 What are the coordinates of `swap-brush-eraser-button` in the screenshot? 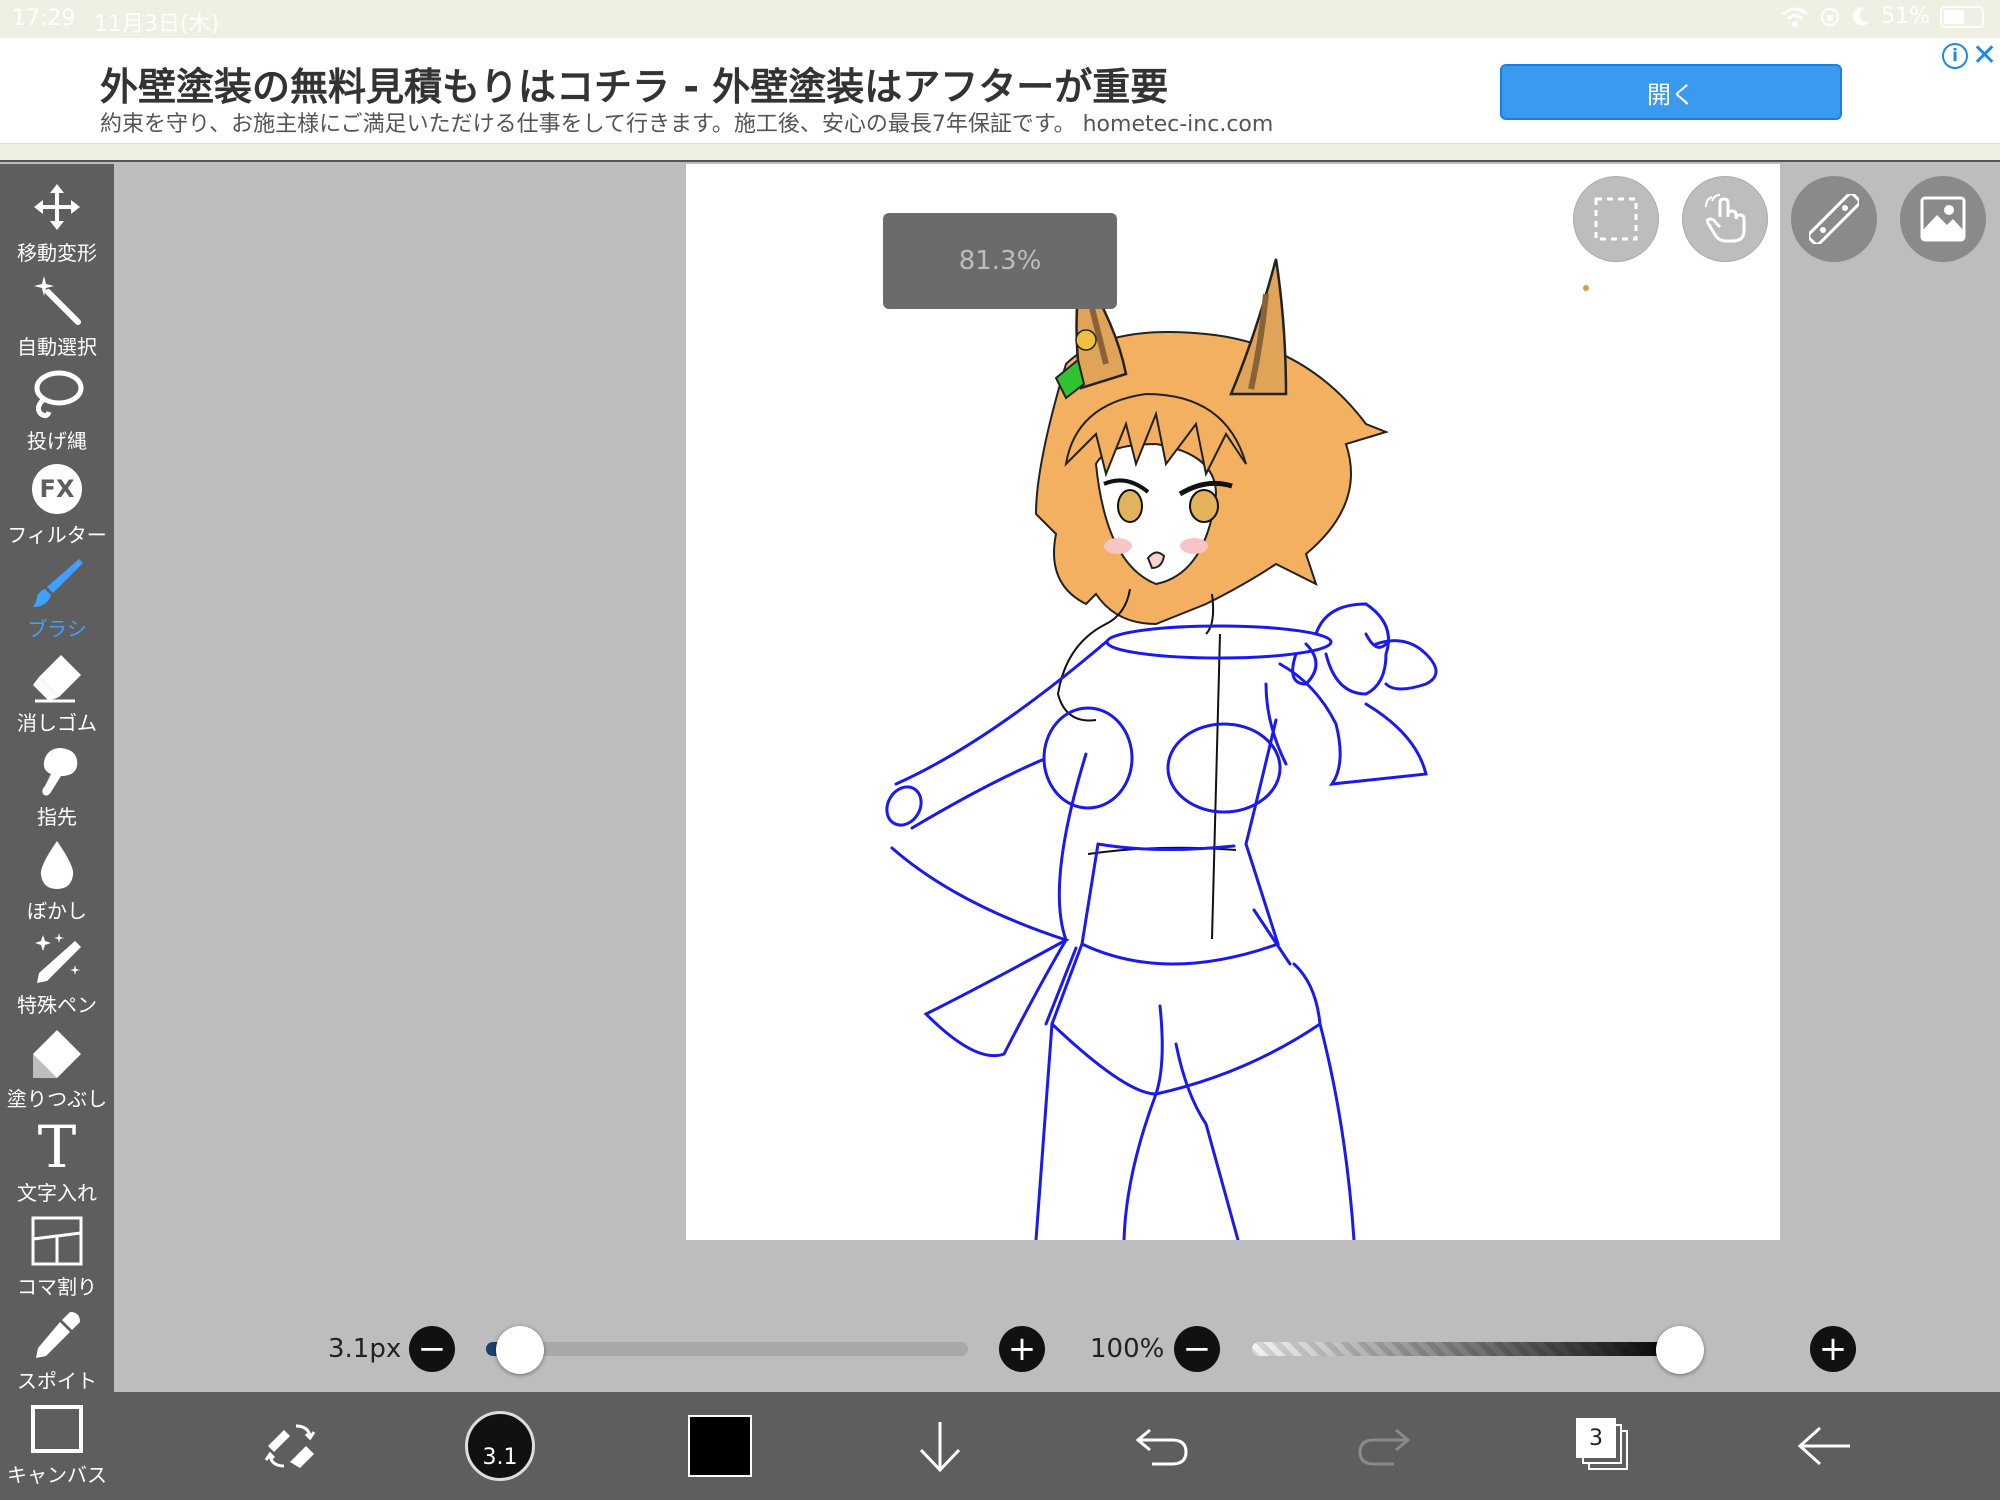 It's located at (290, 1446).